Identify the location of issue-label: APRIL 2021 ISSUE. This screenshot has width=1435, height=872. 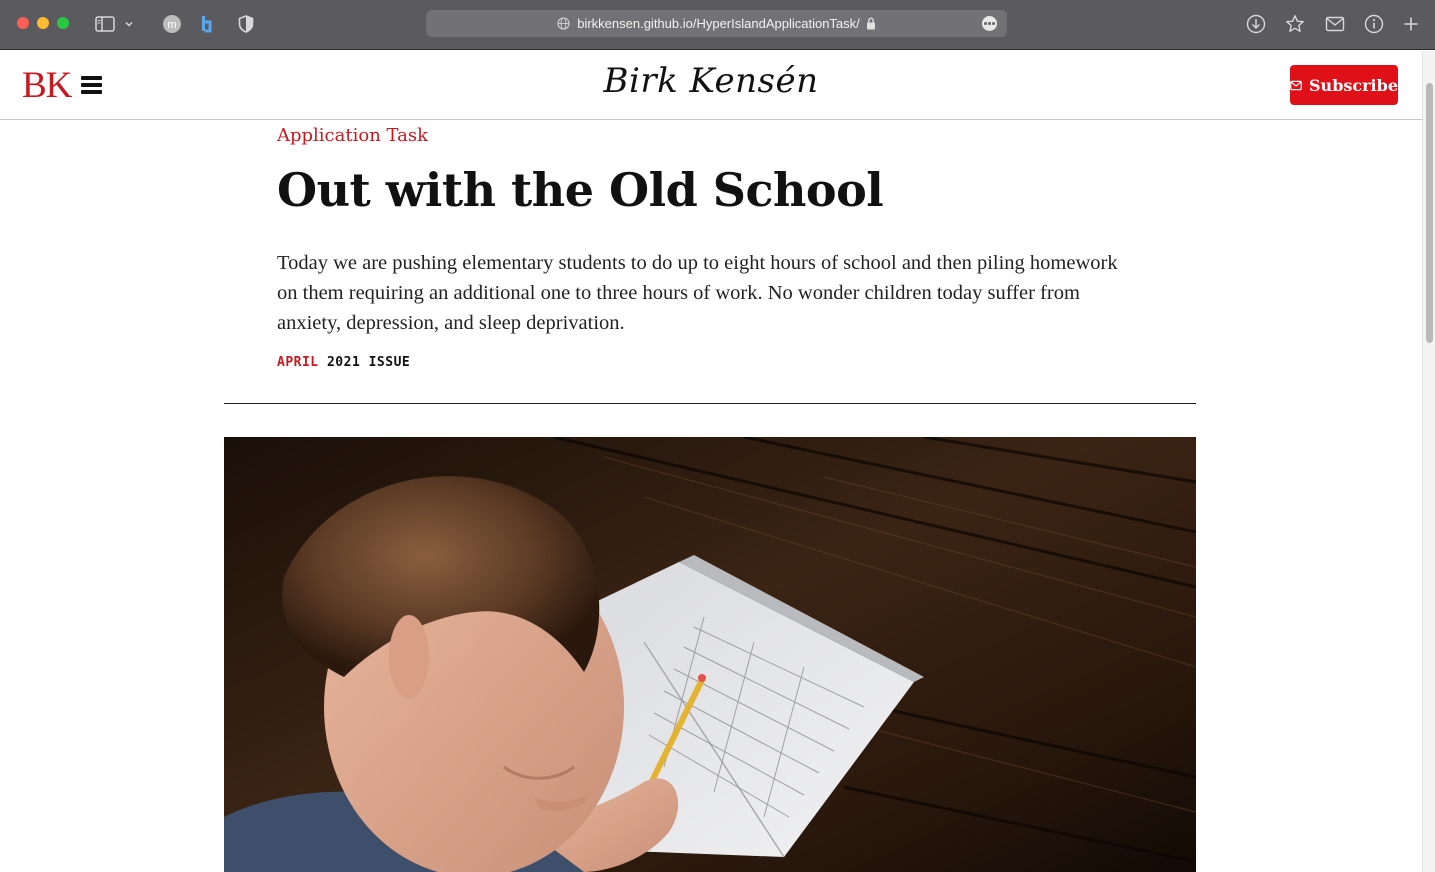
(343, 362).